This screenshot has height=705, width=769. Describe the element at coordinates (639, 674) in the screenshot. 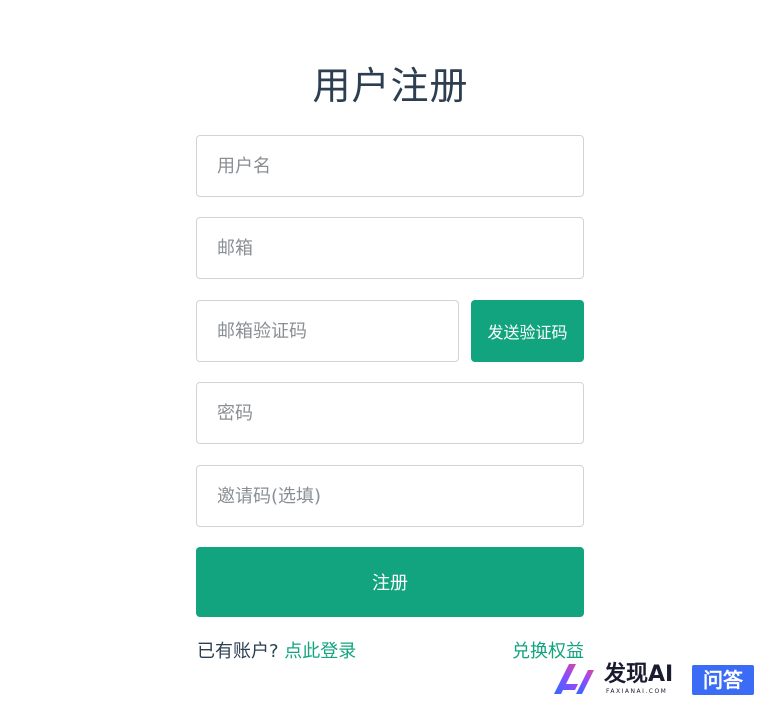

I see `watermark-brand: 发现AI` at that location.